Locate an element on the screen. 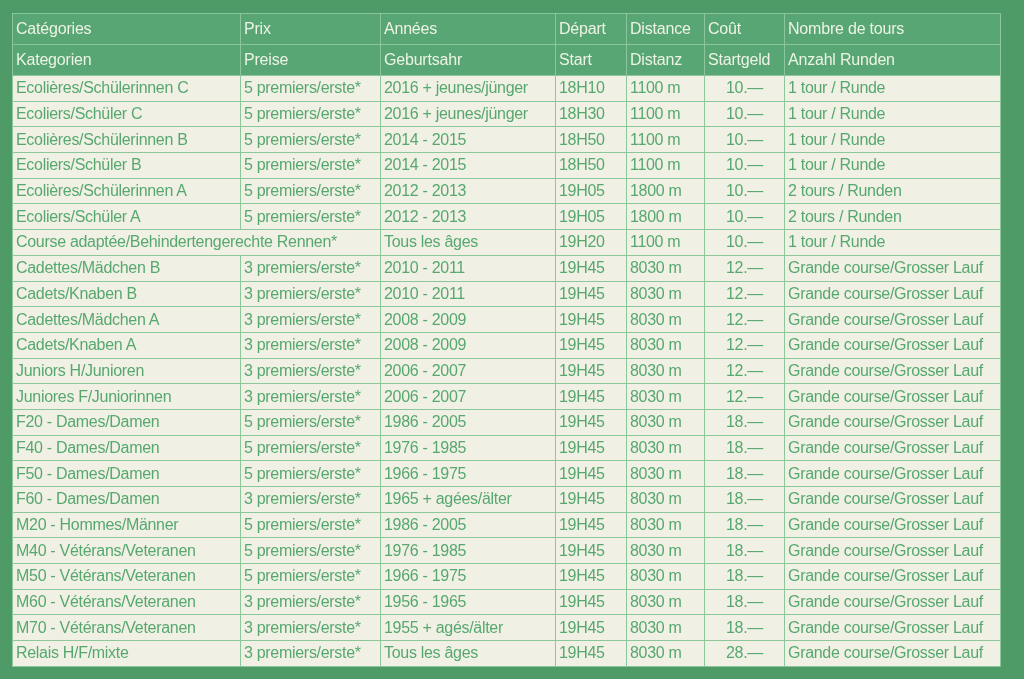 Image resolution: width=1024 pixels, height=679 pixels. table-cell: F40 - Dames/Damen is located at coordinates (126, 448).